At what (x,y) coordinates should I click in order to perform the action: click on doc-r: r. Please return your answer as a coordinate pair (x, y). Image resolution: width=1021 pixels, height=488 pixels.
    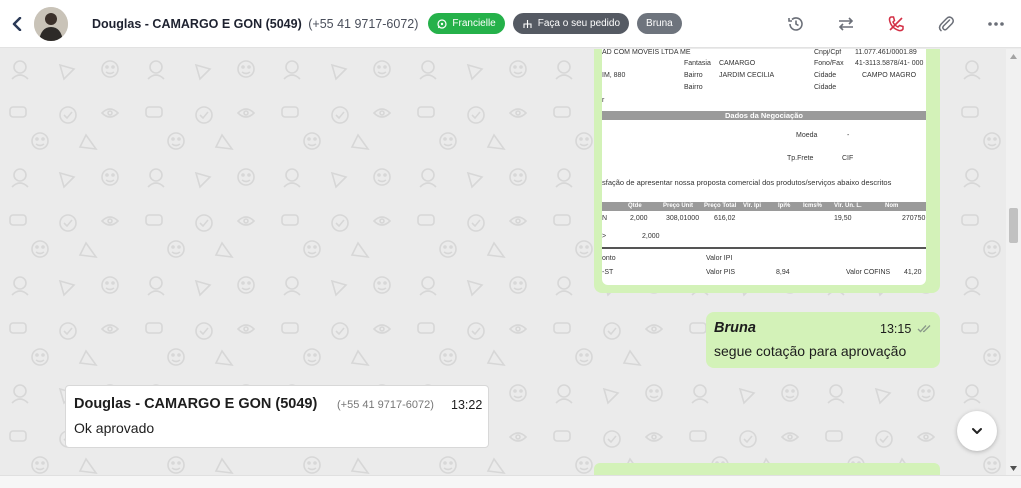
    Looking at the image, I should click on (603, 100).